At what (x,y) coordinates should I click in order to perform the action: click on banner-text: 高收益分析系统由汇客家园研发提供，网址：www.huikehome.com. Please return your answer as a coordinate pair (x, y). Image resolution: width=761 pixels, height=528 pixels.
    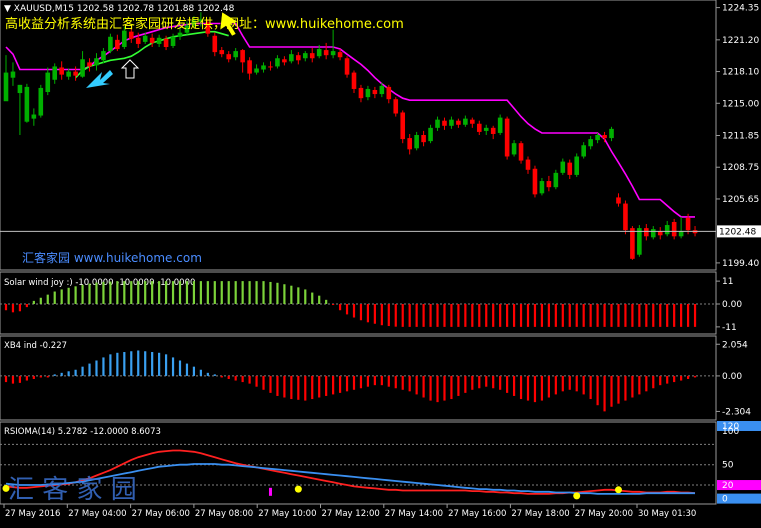
    Looking at the image, I should click on (204, 24).